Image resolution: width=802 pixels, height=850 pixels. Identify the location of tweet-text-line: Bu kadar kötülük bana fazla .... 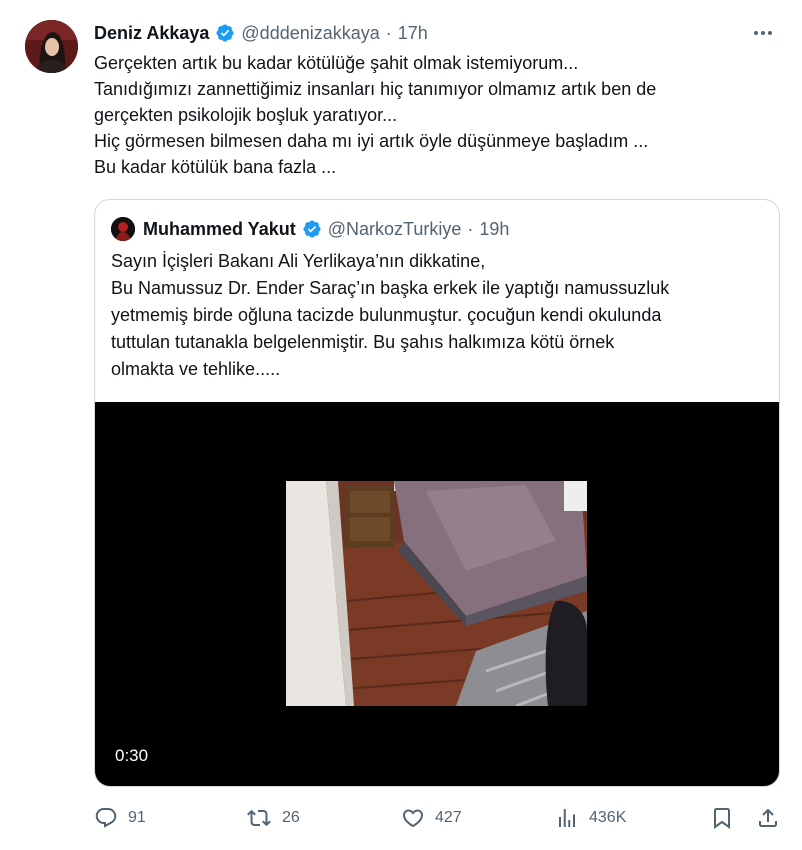
(215, 167).